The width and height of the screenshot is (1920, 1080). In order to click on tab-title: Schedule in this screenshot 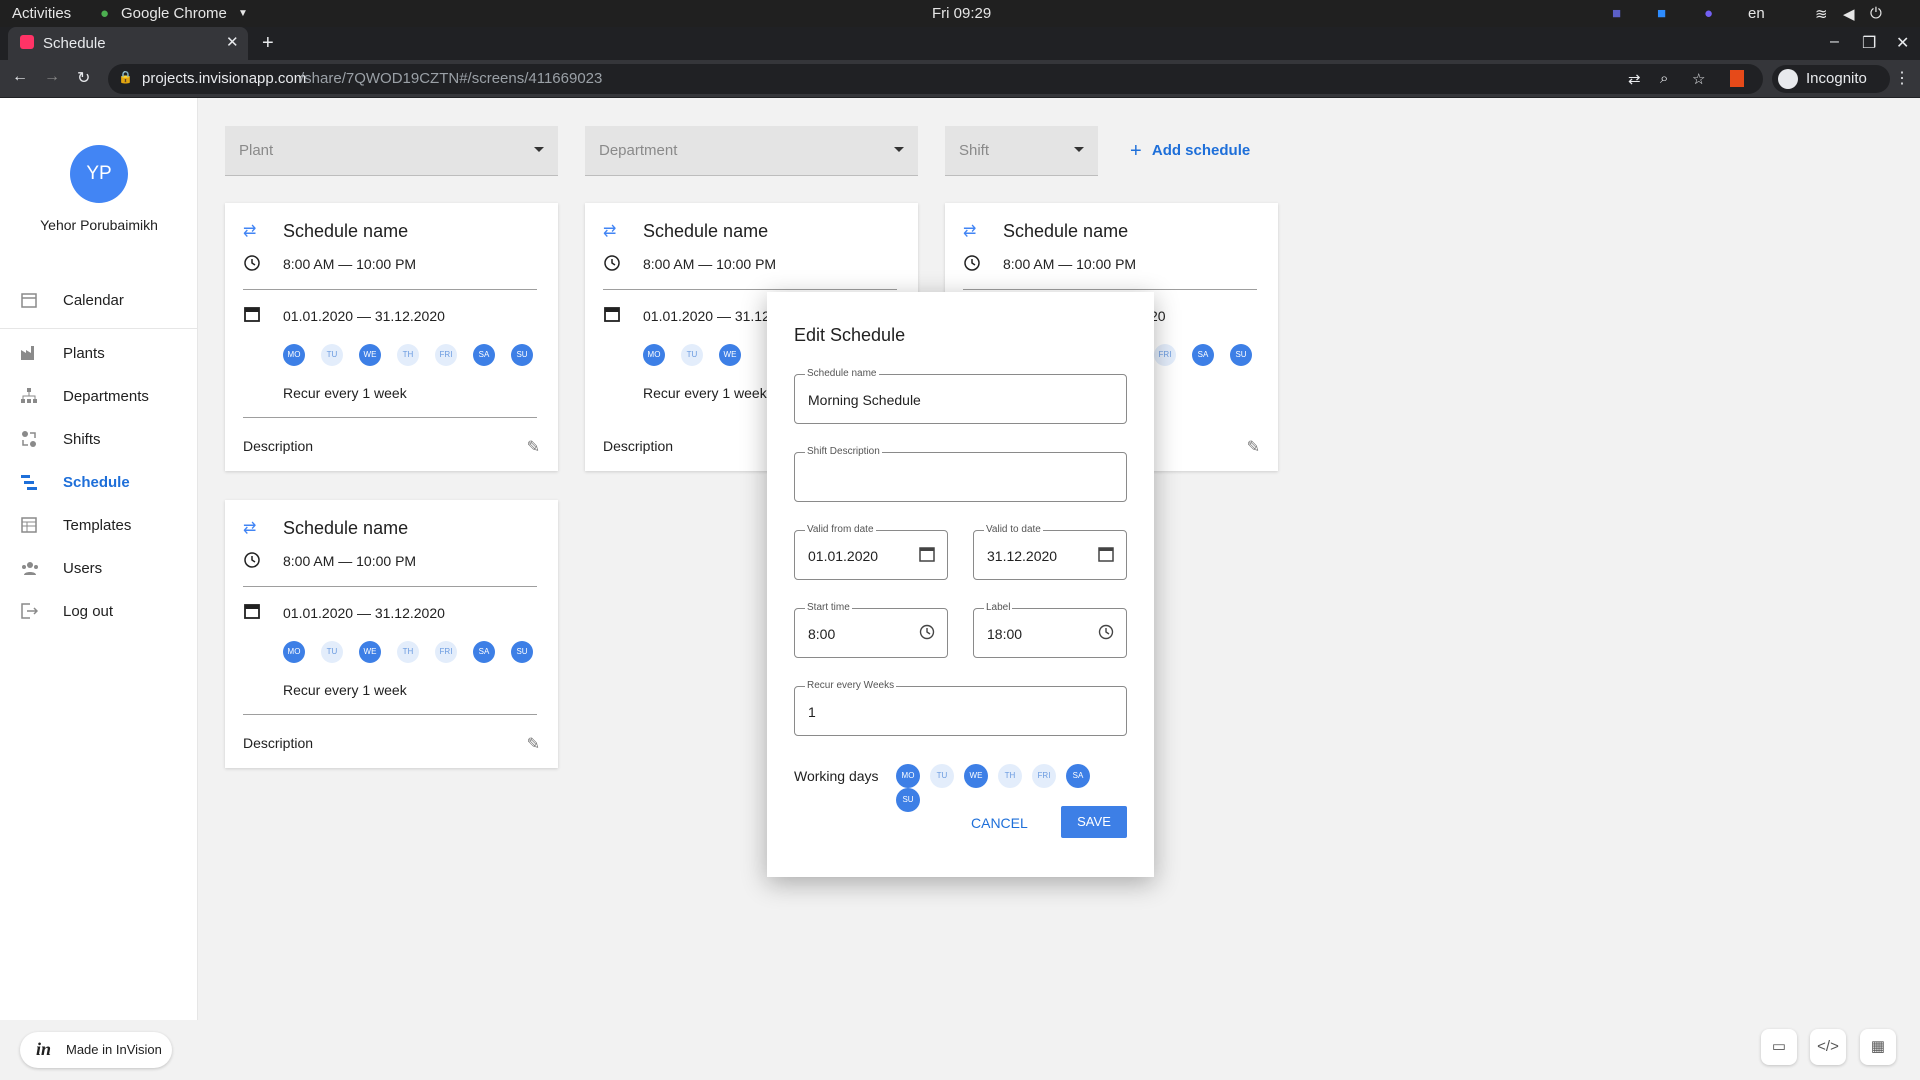, I will do `click(74, 43)`.